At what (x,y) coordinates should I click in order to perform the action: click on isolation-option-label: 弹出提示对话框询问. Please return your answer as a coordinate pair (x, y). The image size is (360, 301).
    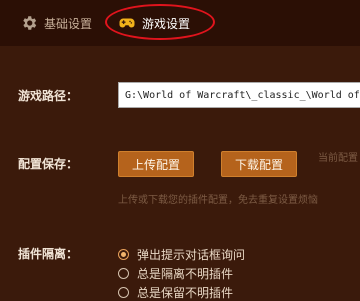
    Looking at the image, I should click on (191, 255).